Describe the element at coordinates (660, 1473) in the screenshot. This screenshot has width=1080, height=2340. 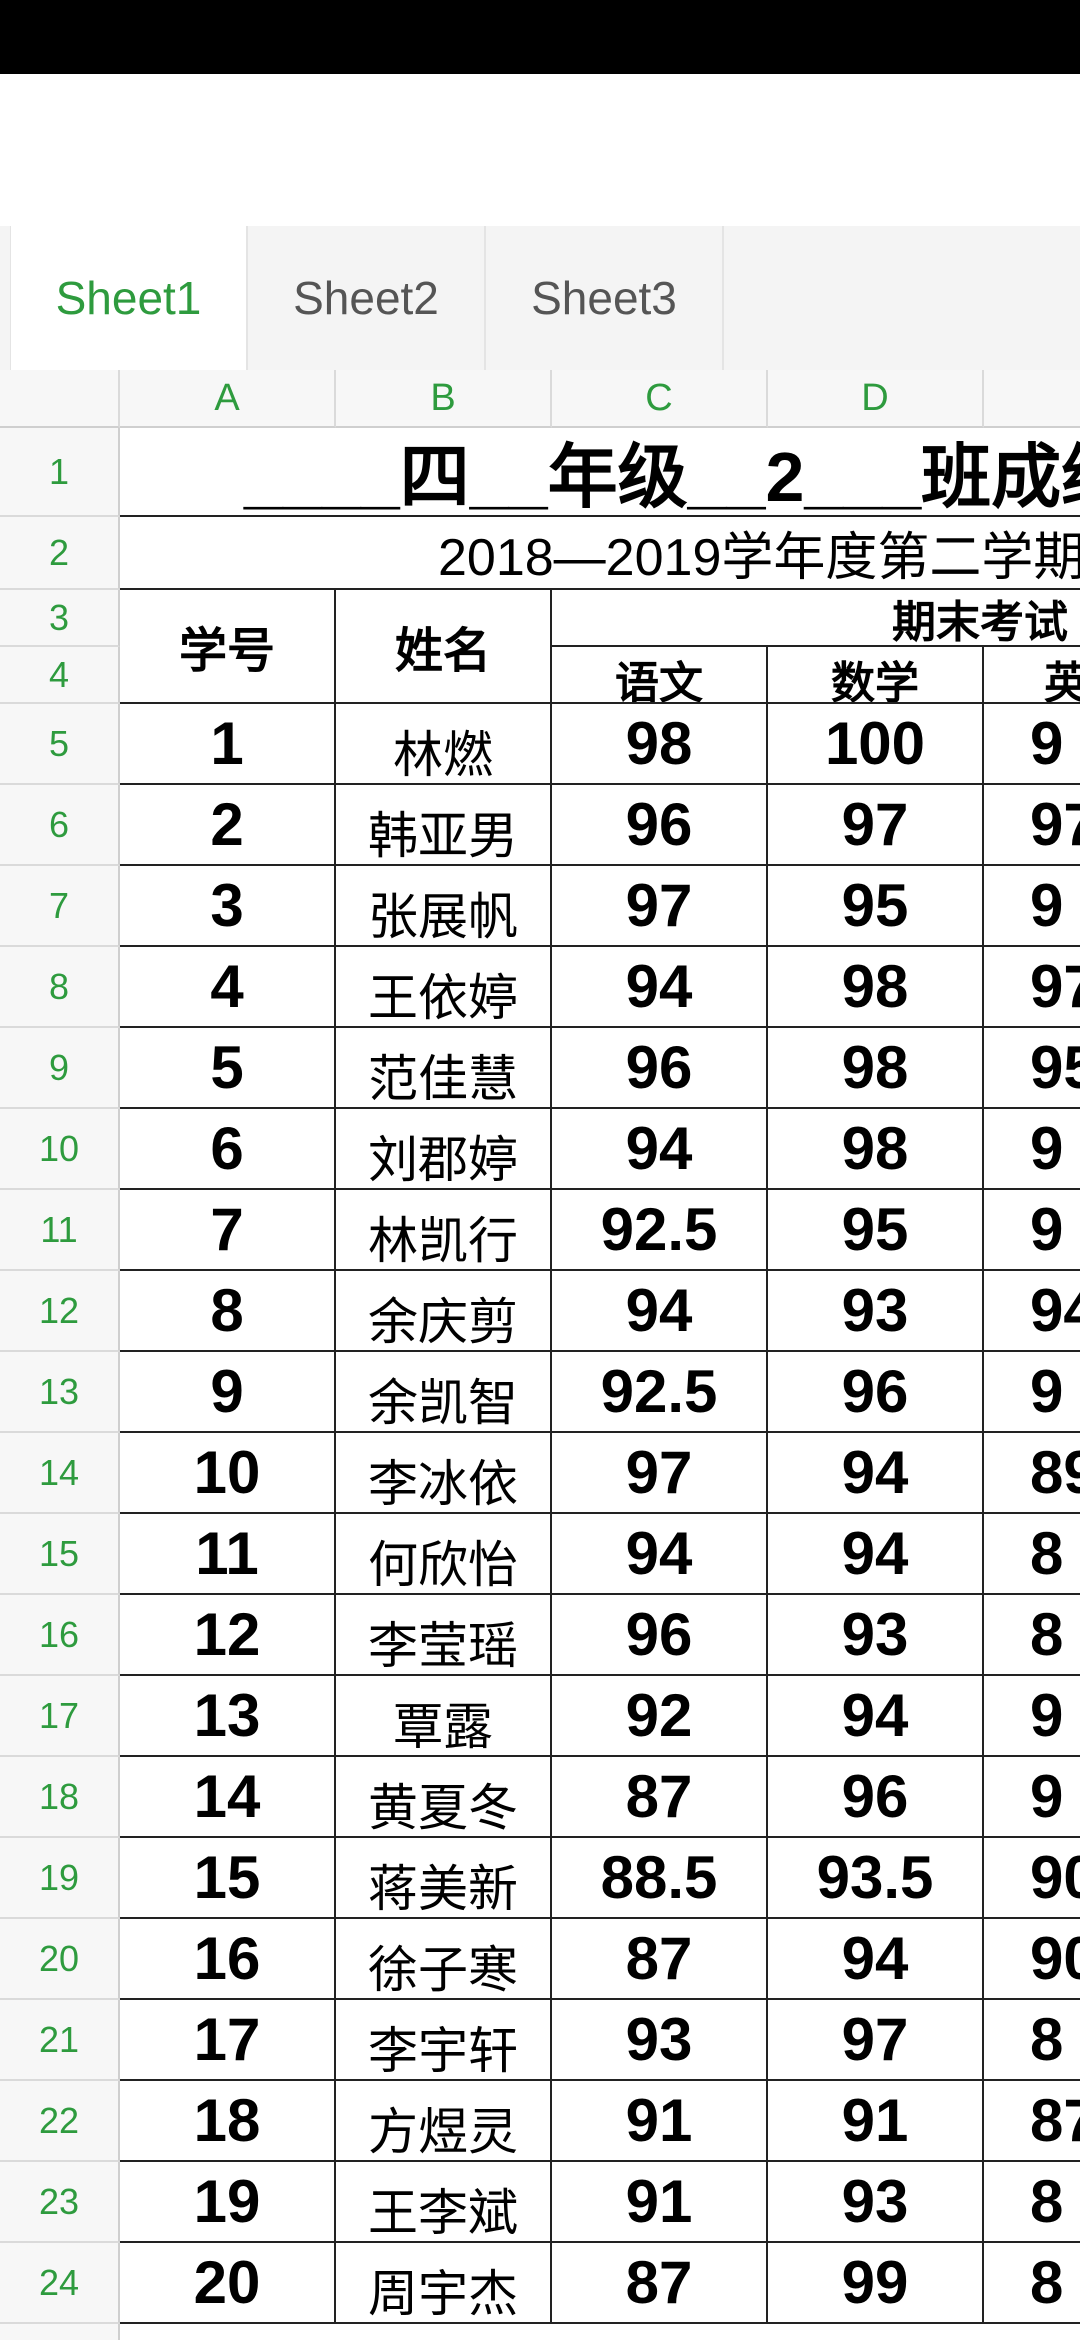
I see `cell-chinese-score: 97` at that location.